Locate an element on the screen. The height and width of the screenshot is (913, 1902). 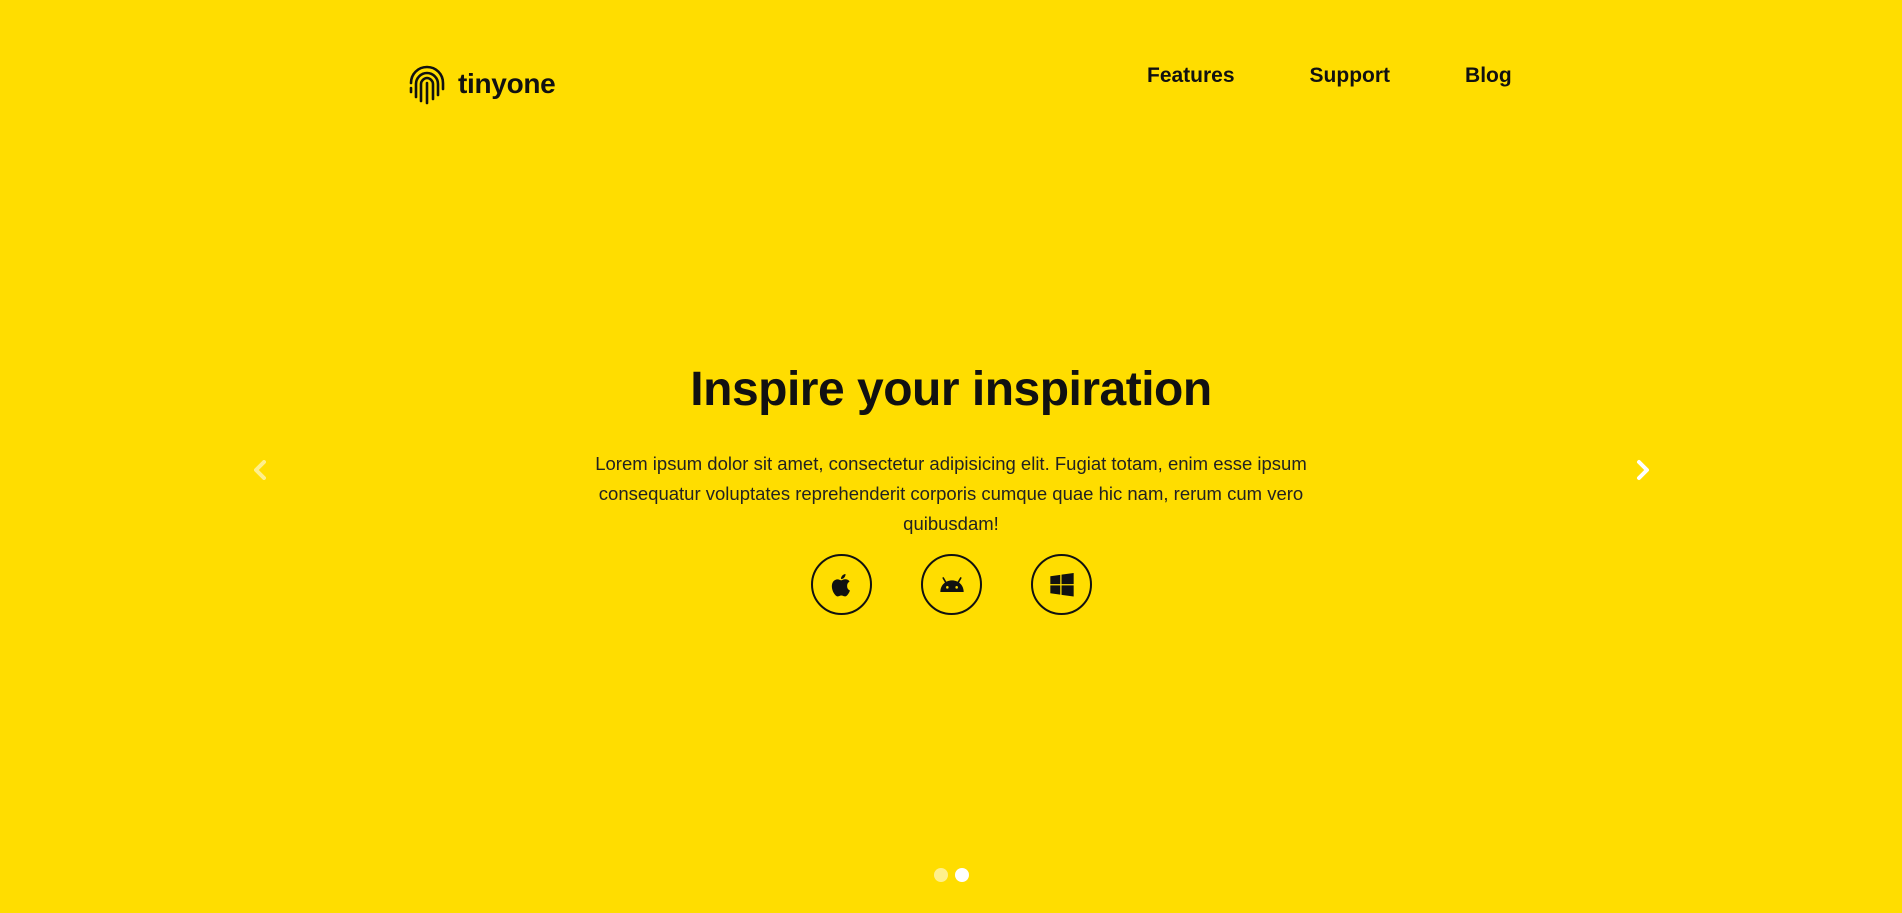
carousel-indicators is located at coordinates (951, 875).